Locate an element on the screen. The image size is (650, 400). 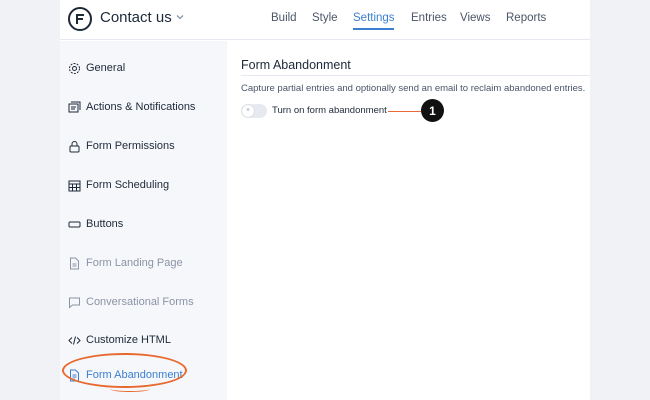
step-number-badge: 1 is located at coordinates (432, 110).